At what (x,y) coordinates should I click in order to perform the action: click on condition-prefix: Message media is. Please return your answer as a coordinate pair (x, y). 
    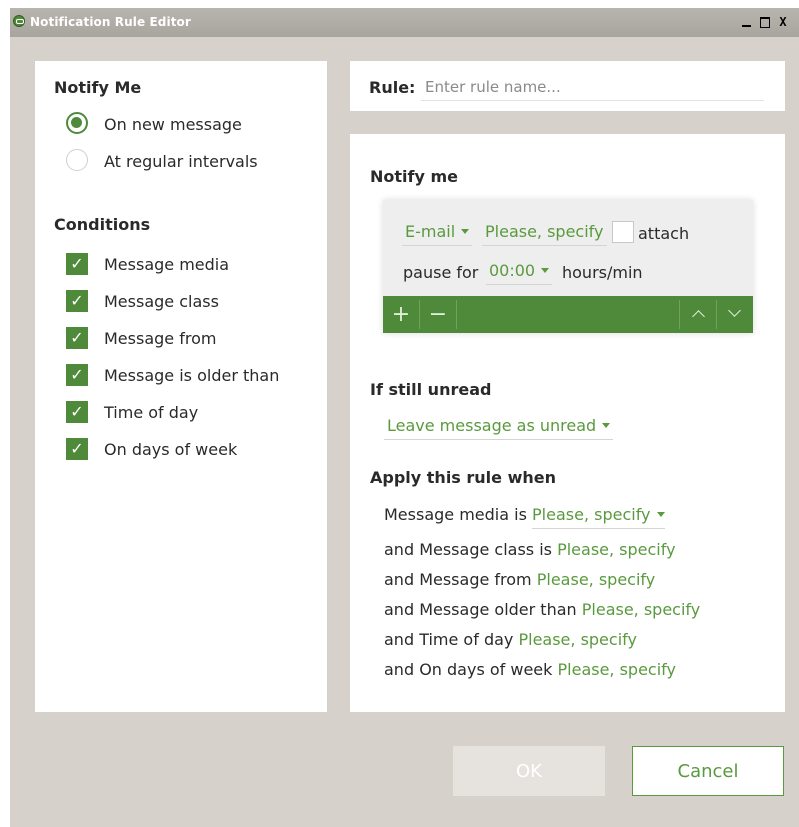
    Looking at the image, I should click on (455, 514).